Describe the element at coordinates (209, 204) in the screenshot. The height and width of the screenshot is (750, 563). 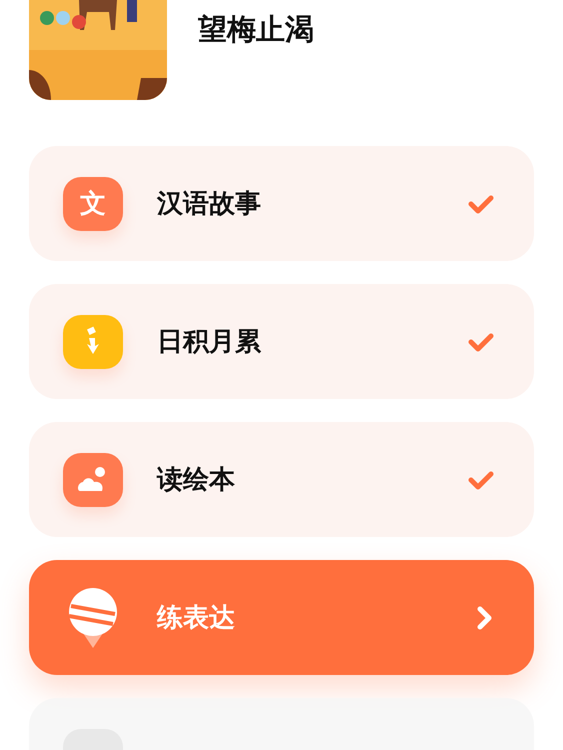
I see `step-label: 汉语故事` at that location.